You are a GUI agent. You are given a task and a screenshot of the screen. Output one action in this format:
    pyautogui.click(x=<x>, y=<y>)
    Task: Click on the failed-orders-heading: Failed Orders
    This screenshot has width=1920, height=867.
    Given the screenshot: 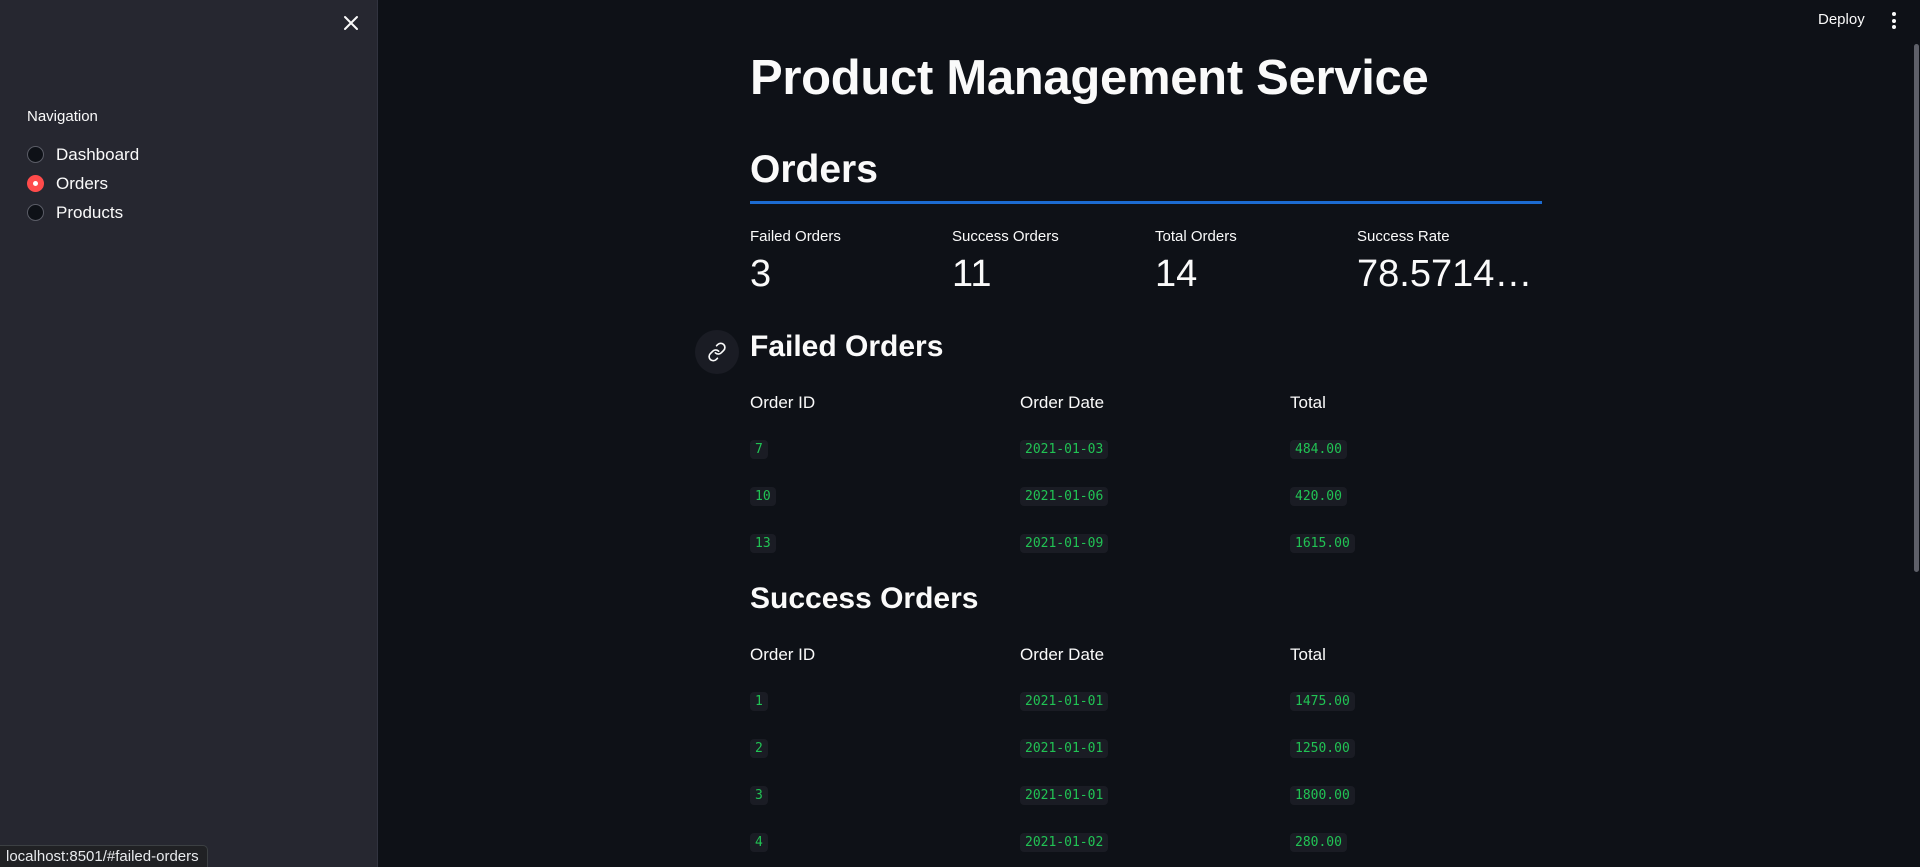 What is the action you would take?
    pyautogui.click(x=847, y=346)
    